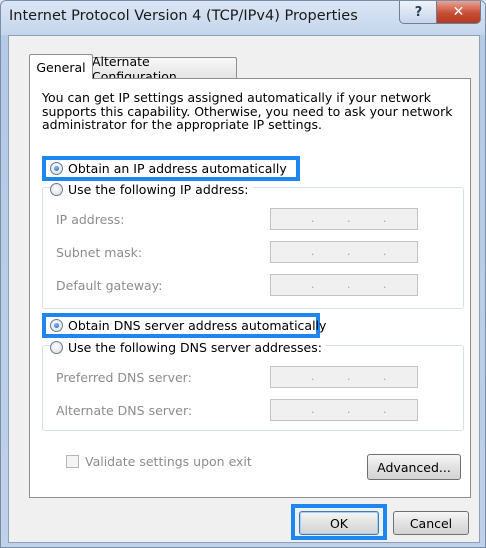 Image resolution: width=486 pixels, height=548 pixels. What do you see at coordinates (124, 410) in the screenshot?
I see `alternate-dns-label: Alternate DNS server:` at bounding box center [124, 410].